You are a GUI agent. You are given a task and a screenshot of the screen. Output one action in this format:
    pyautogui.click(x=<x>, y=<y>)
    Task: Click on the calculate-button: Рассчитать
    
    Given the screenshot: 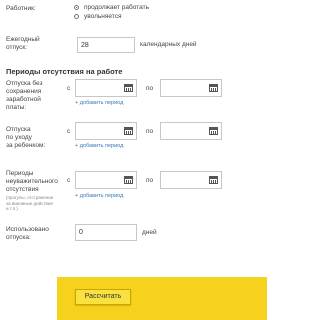 What is the action you would take?
    pyautogui.click(x=103, y=297)
    